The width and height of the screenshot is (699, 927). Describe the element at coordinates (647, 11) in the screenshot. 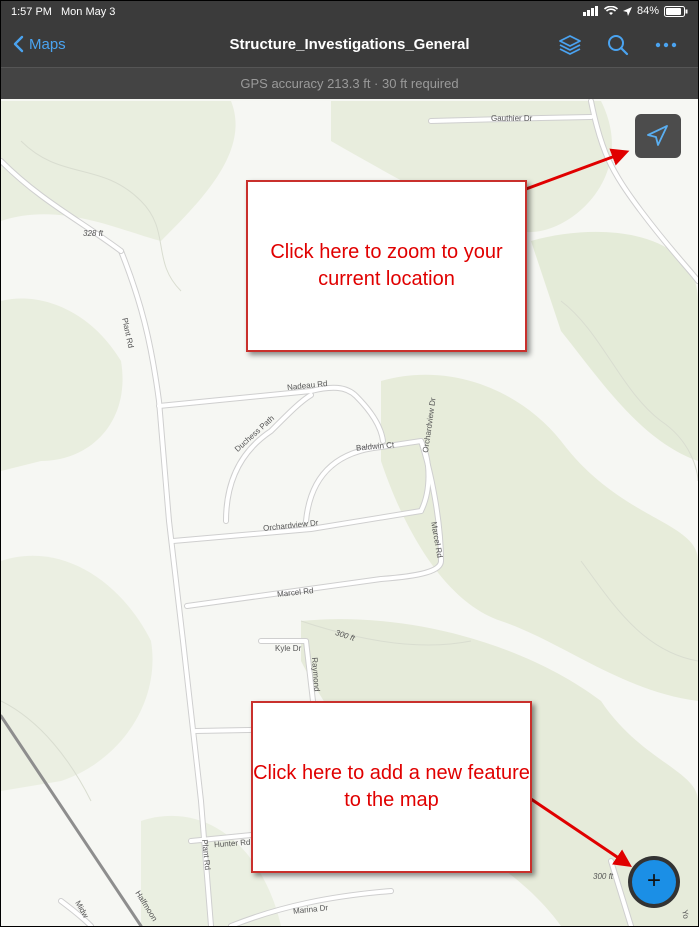

I see `battery-percent: 84%` at that location.